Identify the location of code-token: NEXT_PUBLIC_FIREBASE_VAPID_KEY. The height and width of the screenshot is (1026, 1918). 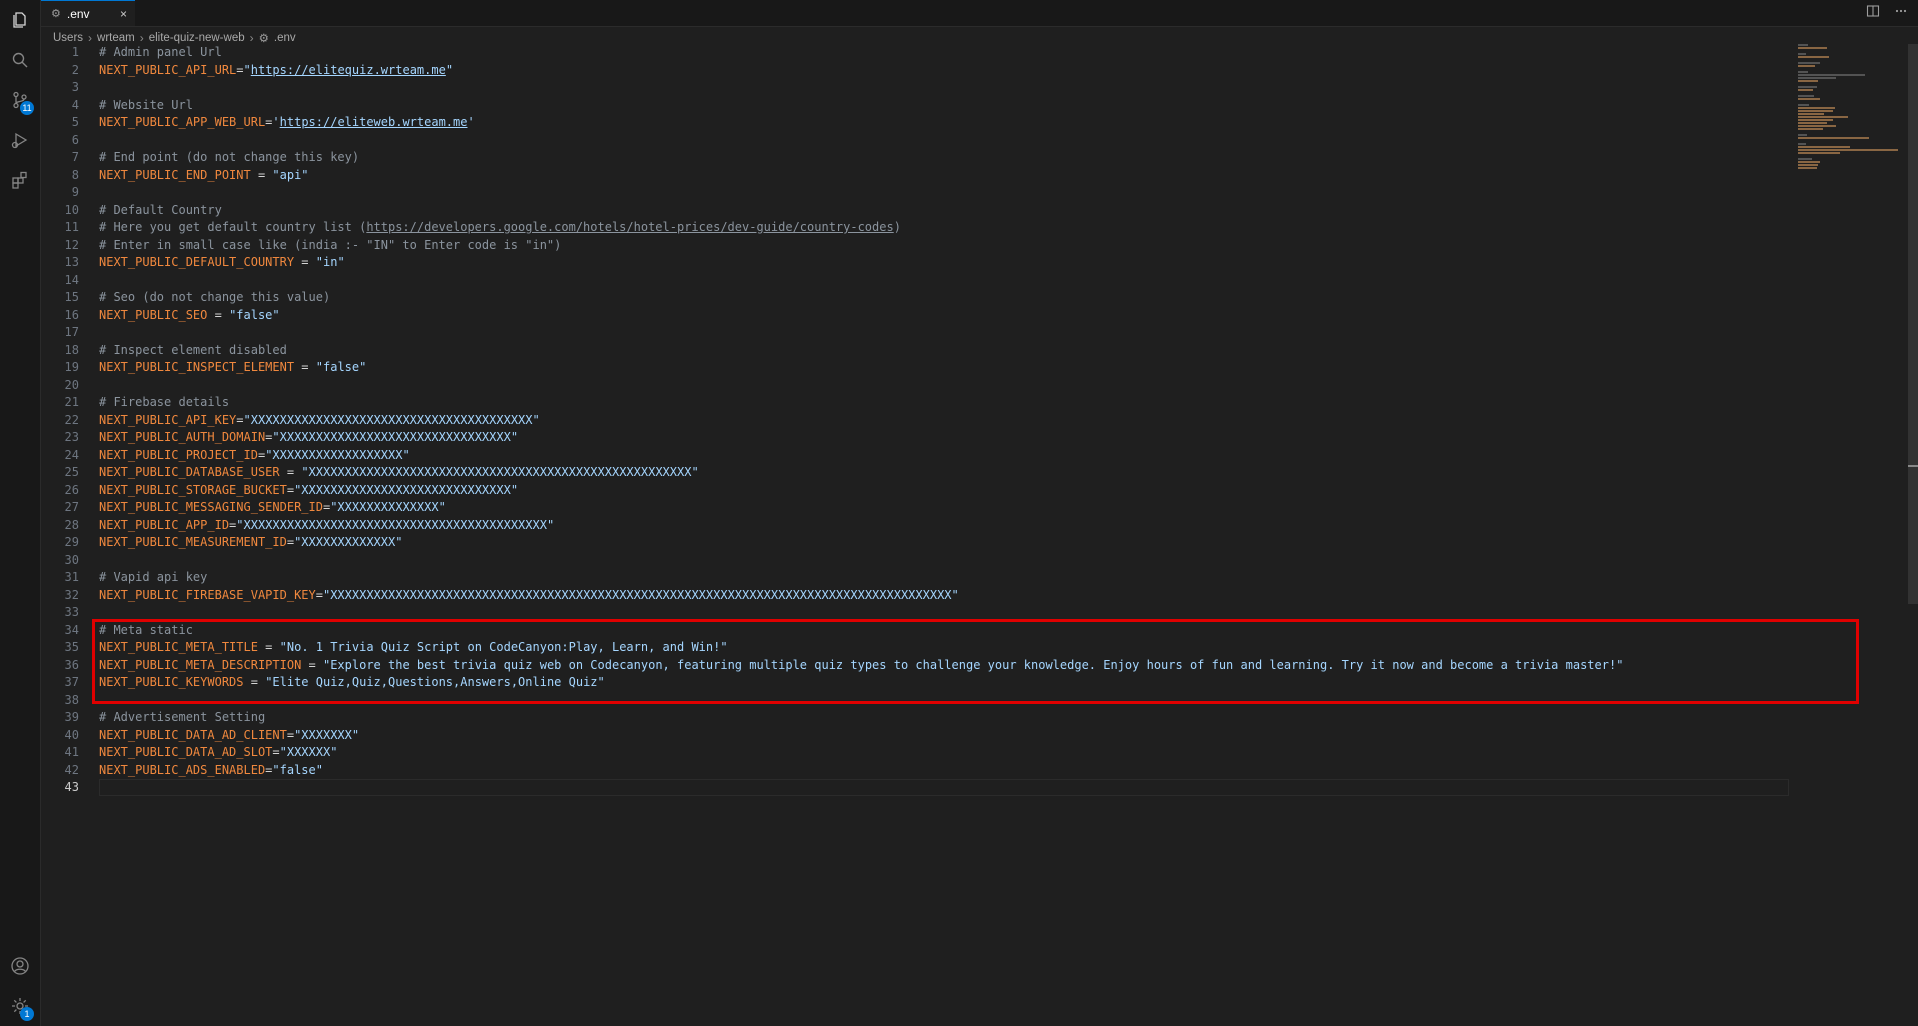
(207, 594).